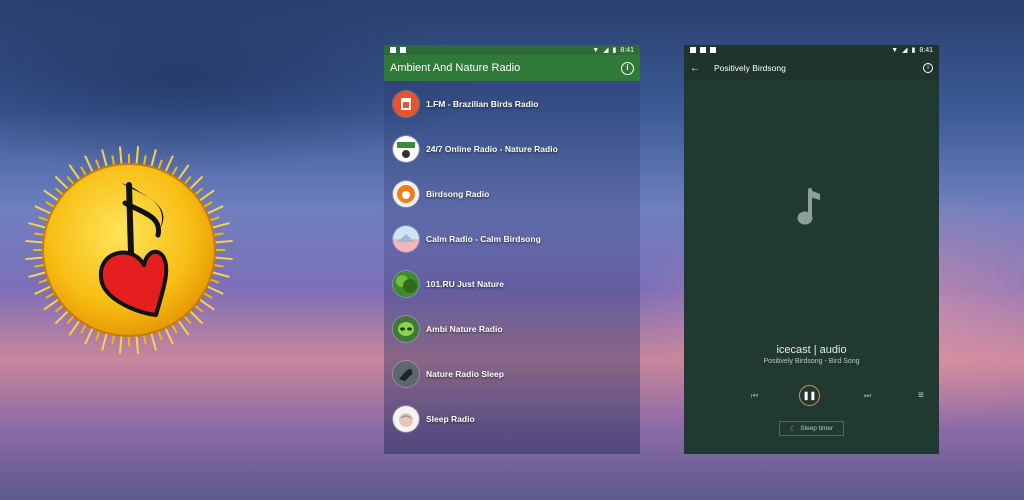 This screenshot has width=1024, height=500. What do you see at coordinates (406, 328) in the screenshot?
I see `ambi-alien-logo-icon` at bounding box center [406, 328].